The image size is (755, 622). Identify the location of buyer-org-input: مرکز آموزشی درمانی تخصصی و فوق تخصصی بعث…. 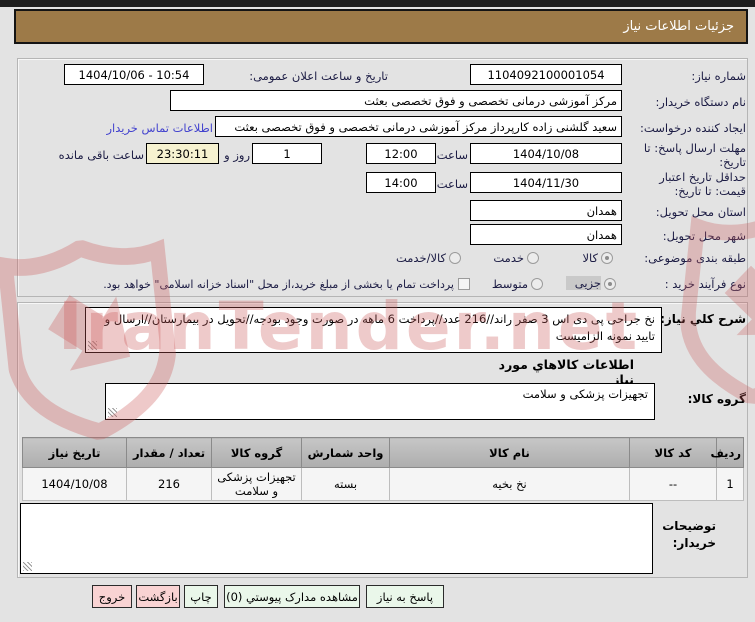
(396, 100).